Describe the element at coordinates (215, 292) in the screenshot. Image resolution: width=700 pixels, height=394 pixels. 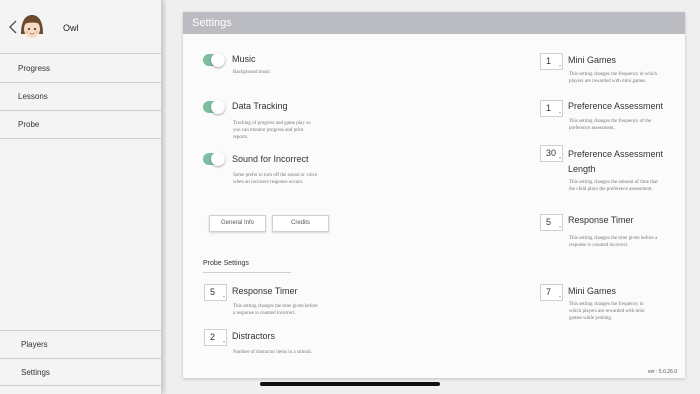
I see `probe-response-timer-value: 5 ▾` at that location.